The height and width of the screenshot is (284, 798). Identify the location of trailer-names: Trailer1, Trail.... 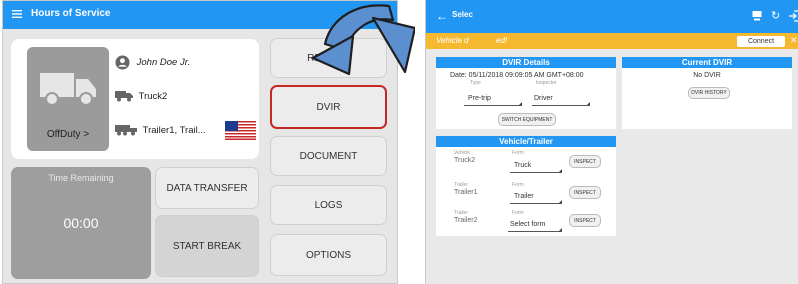
(174, 130).